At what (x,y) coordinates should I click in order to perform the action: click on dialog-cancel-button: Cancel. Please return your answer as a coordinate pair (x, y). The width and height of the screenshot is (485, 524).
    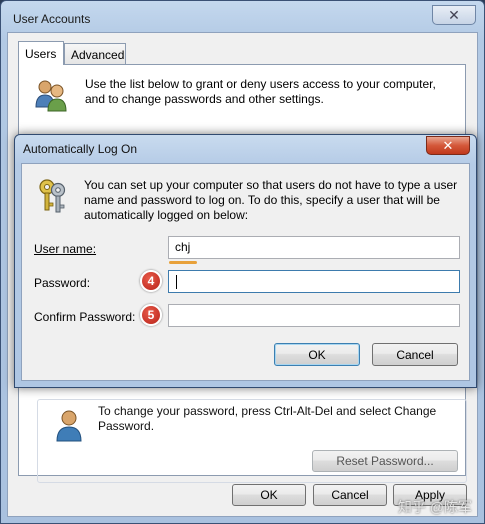
    Looking at the image, I should click on (415, 354).